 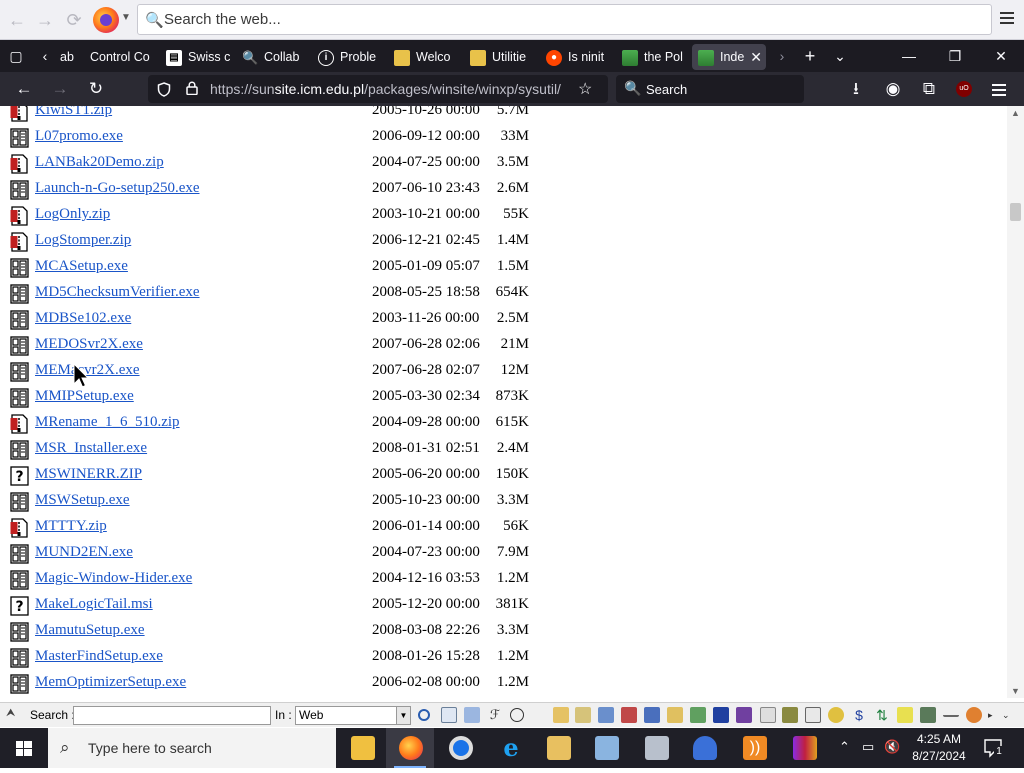 I want to click on dropdown-arrow-icon: ▼, so click(x=403, y=715).